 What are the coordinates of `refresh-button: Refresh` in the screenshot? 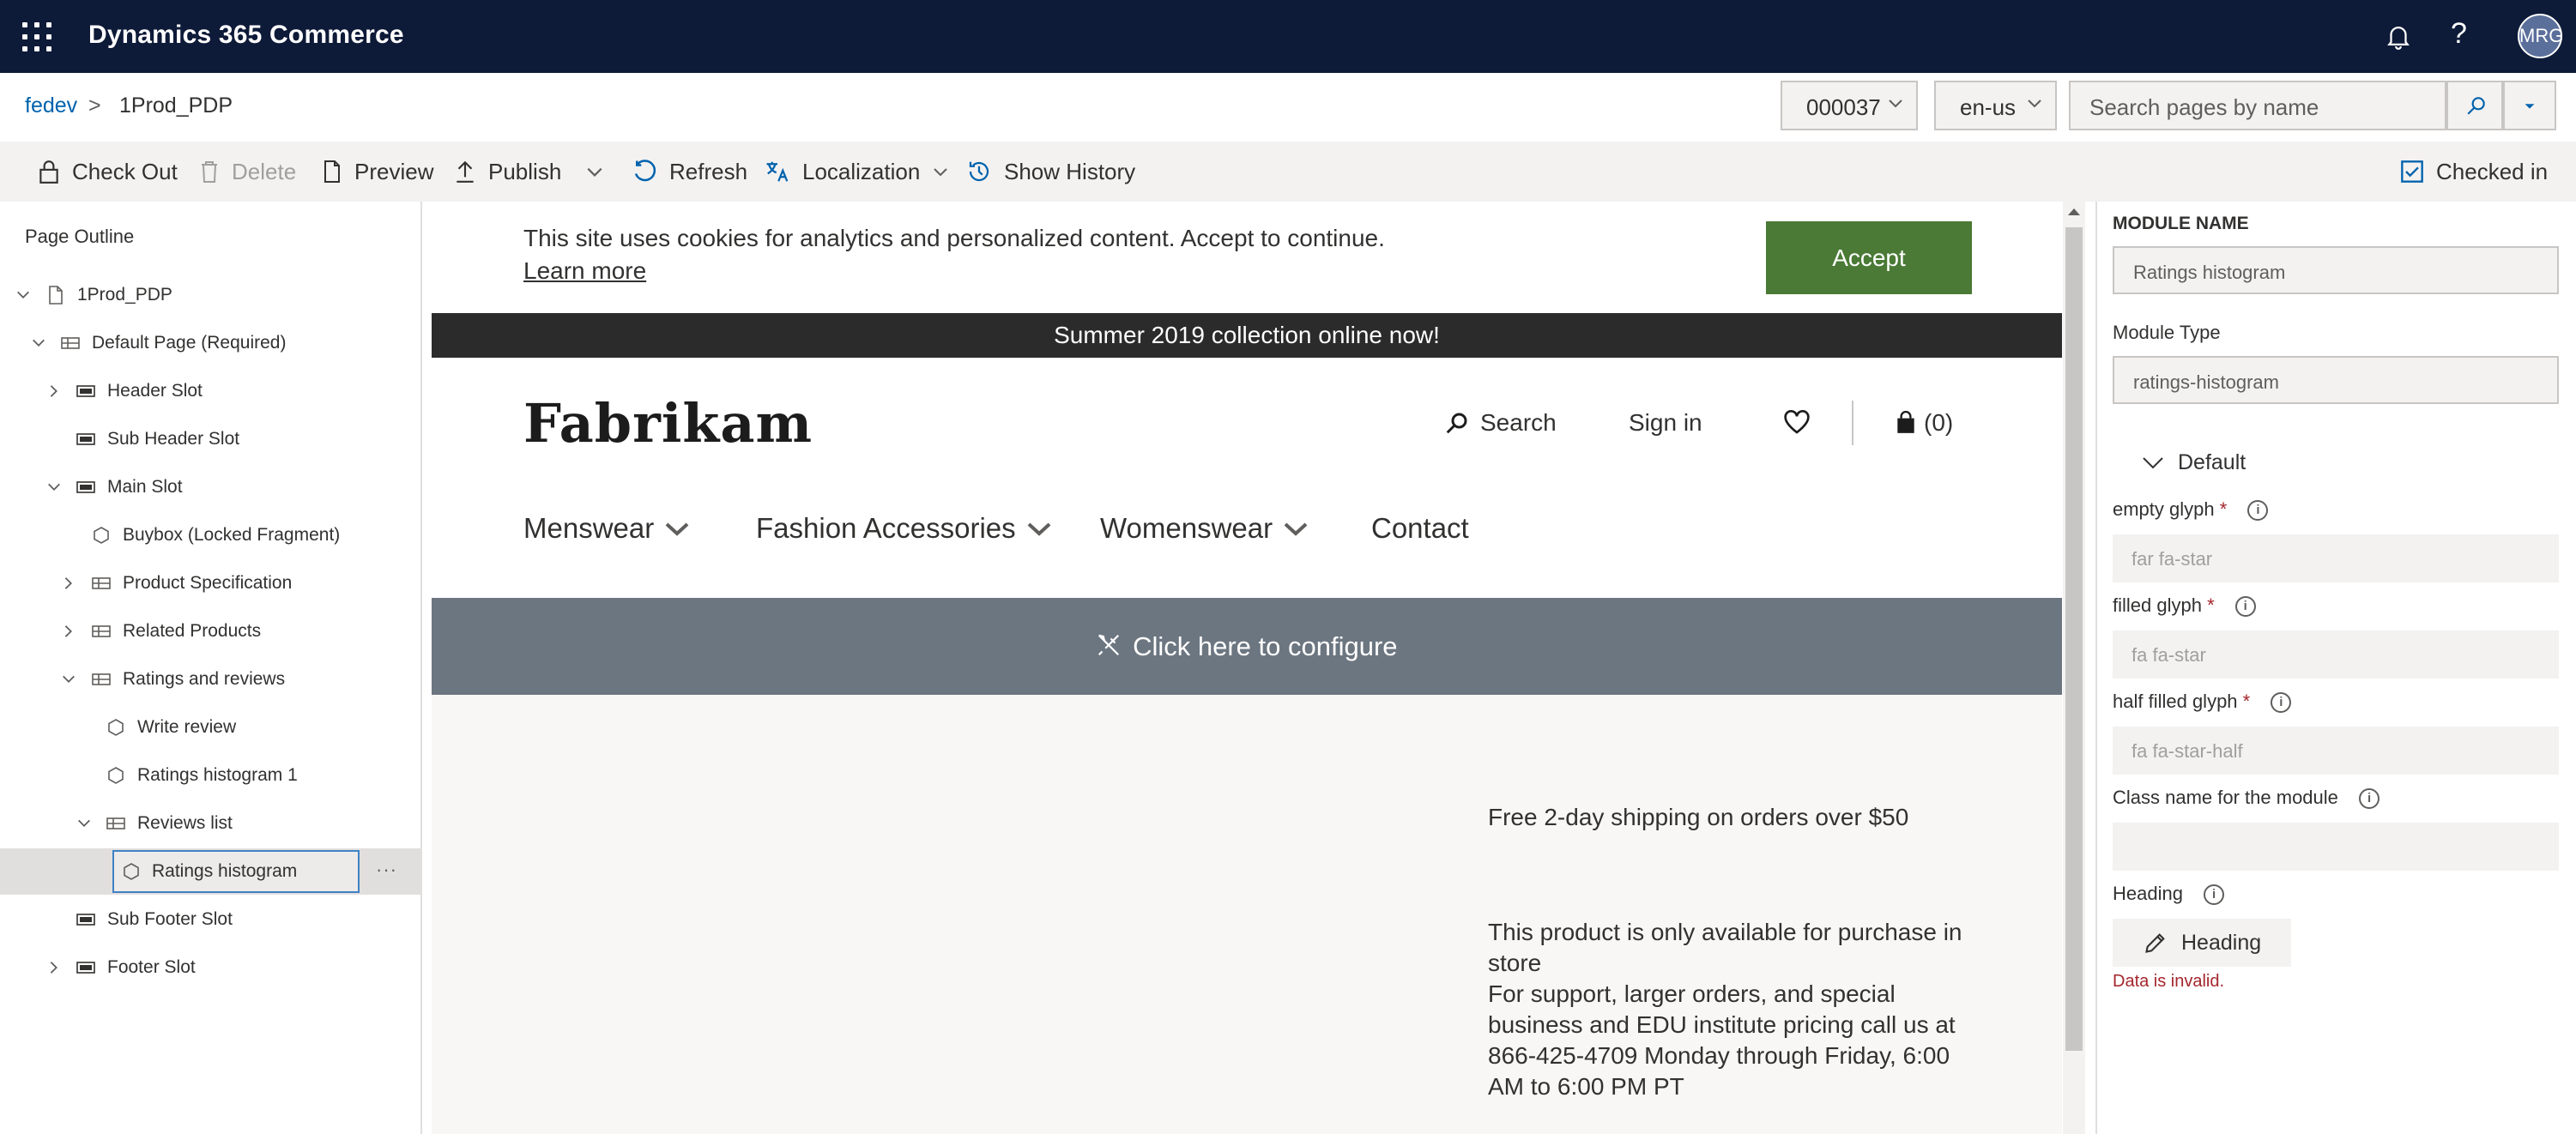 It's located at (689, 172).